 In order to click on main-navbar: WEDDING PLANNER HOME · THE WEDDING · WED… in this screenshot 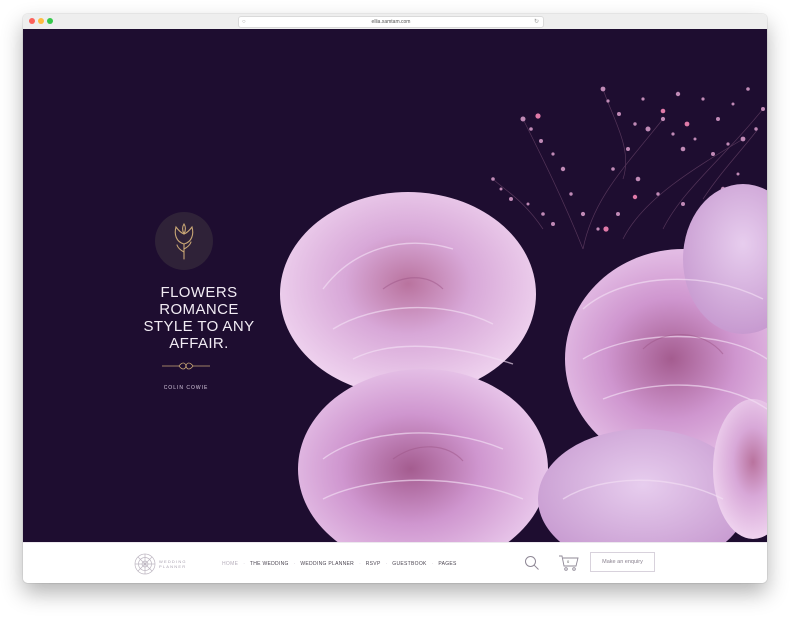, I will do `click(395, 562)`.